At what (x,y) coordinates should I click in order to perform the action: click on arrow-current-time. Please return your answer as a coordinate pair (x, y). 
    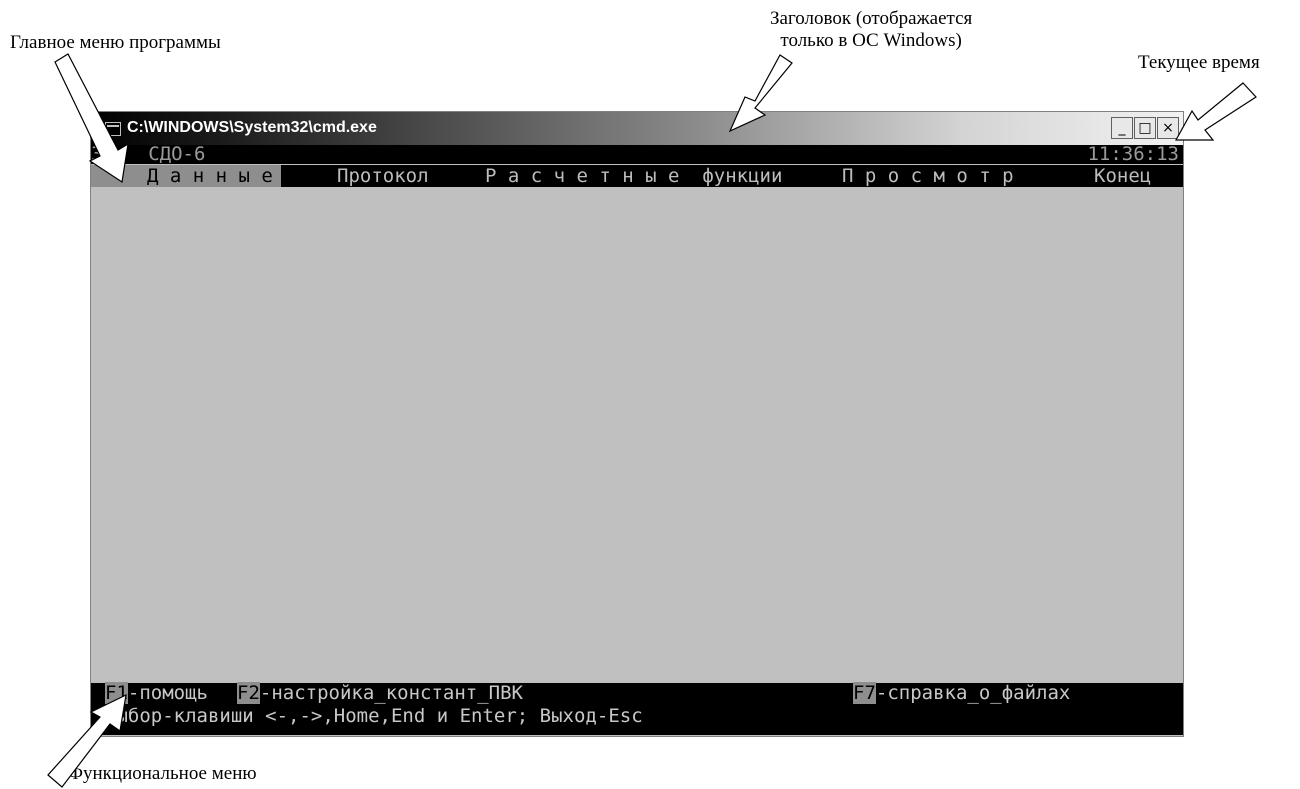
    Looking at the image, I should click on (1215, 111).